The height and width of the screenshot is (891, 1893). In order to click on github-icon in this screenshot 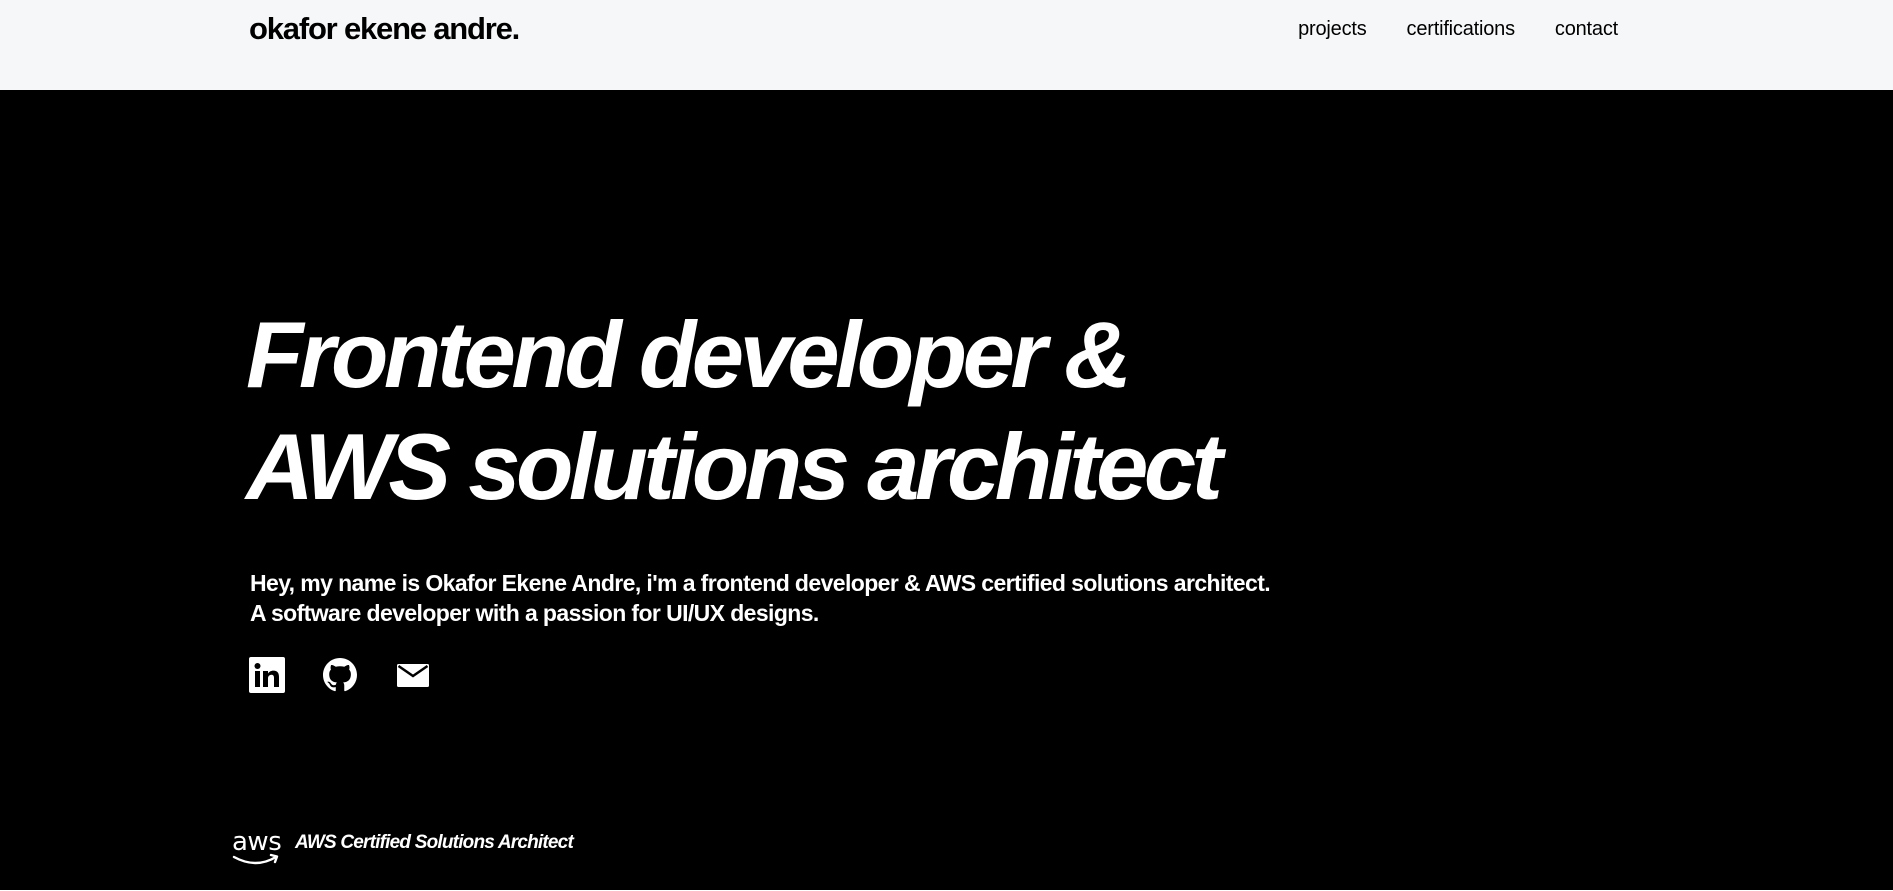, I will do `click(340, 675)`.